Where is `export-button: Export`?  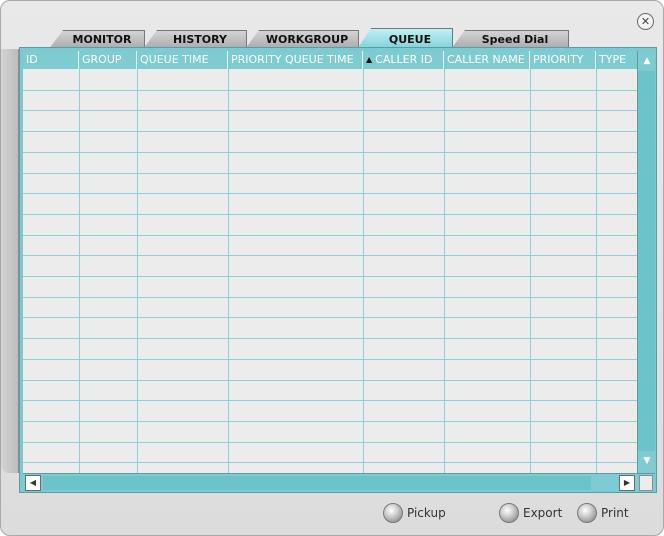 export-button: Export is located at coordinates (530, 513).